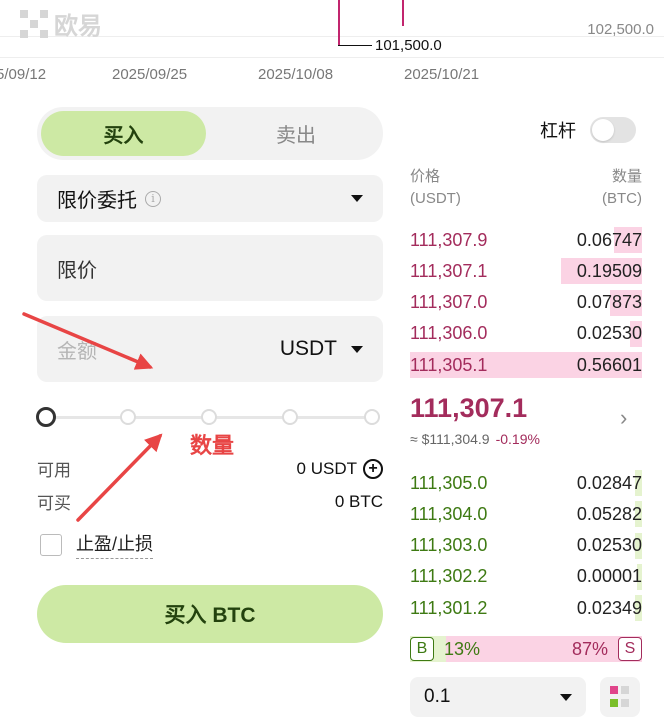 This screenshot has height=720, width=664. I want to click on last-price: 111,307.1, so click(468, 408).